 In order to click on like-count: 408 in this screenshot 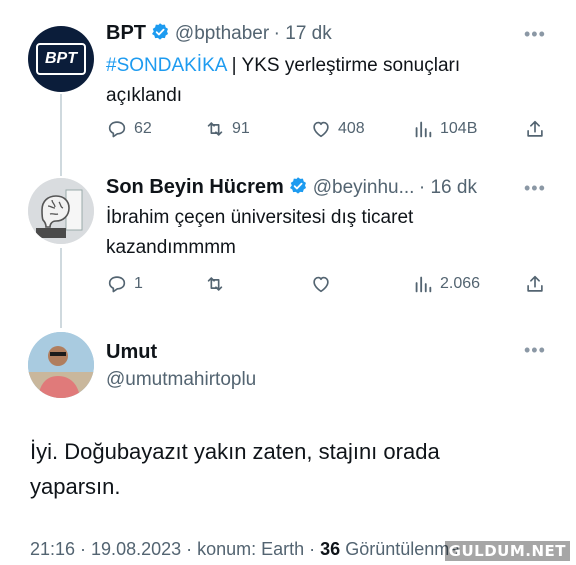, I will do `click(351, 128)`.